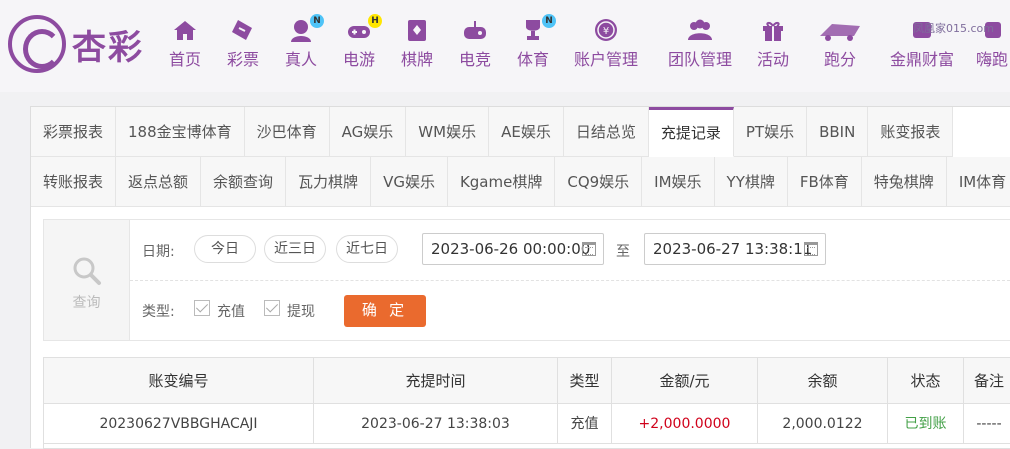  Describe the element at coordinates (926, 424) in the screenshot. I see `cell-status: 已到账` at that location.